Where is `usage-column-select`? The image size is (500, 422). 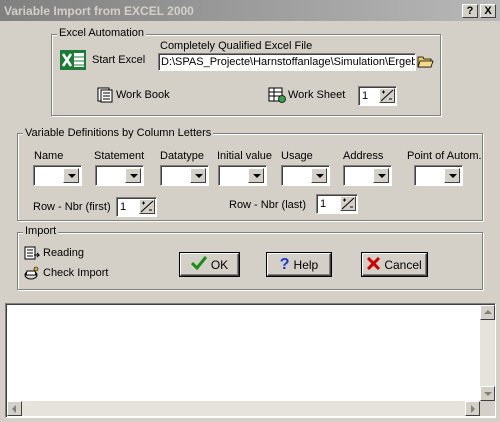 usage-column-select is located at coordinates (305, 175).